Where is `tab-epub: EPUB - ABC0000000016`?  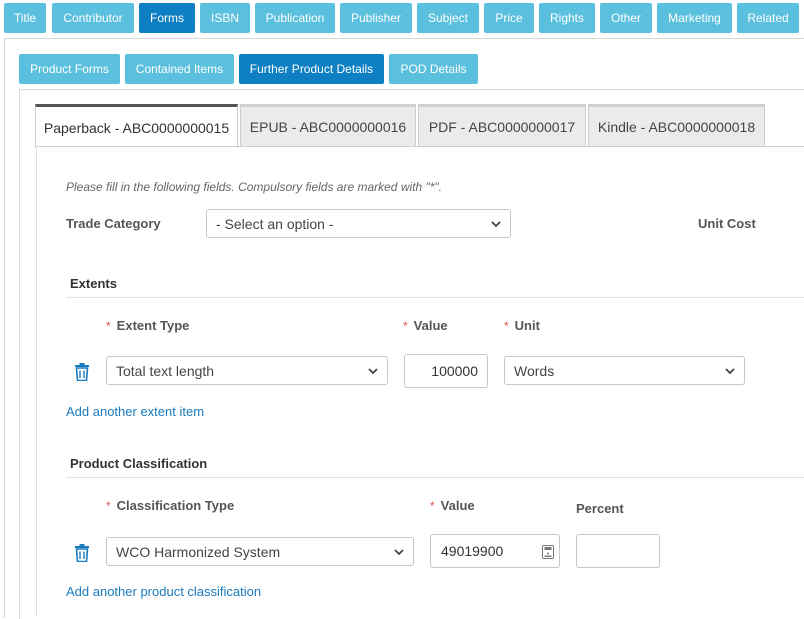 tab-epub: EPUB - ABC0000000016 is located at coordinates (328, 125).